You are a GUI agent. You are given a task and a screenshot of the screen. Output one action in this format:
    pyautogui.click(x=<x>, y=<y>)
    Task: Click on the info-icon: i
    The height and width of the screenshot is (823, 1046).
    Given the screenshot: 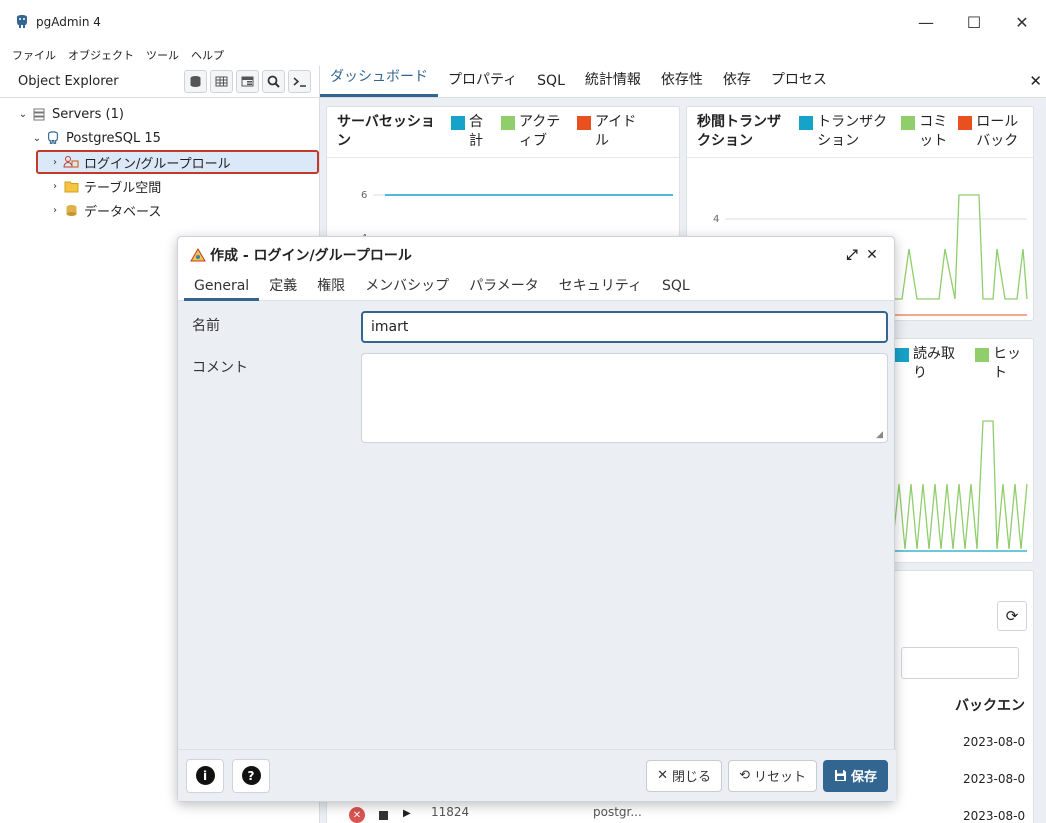 What is the action you would take?
    pyautogui.click(x=205, y=775)
    